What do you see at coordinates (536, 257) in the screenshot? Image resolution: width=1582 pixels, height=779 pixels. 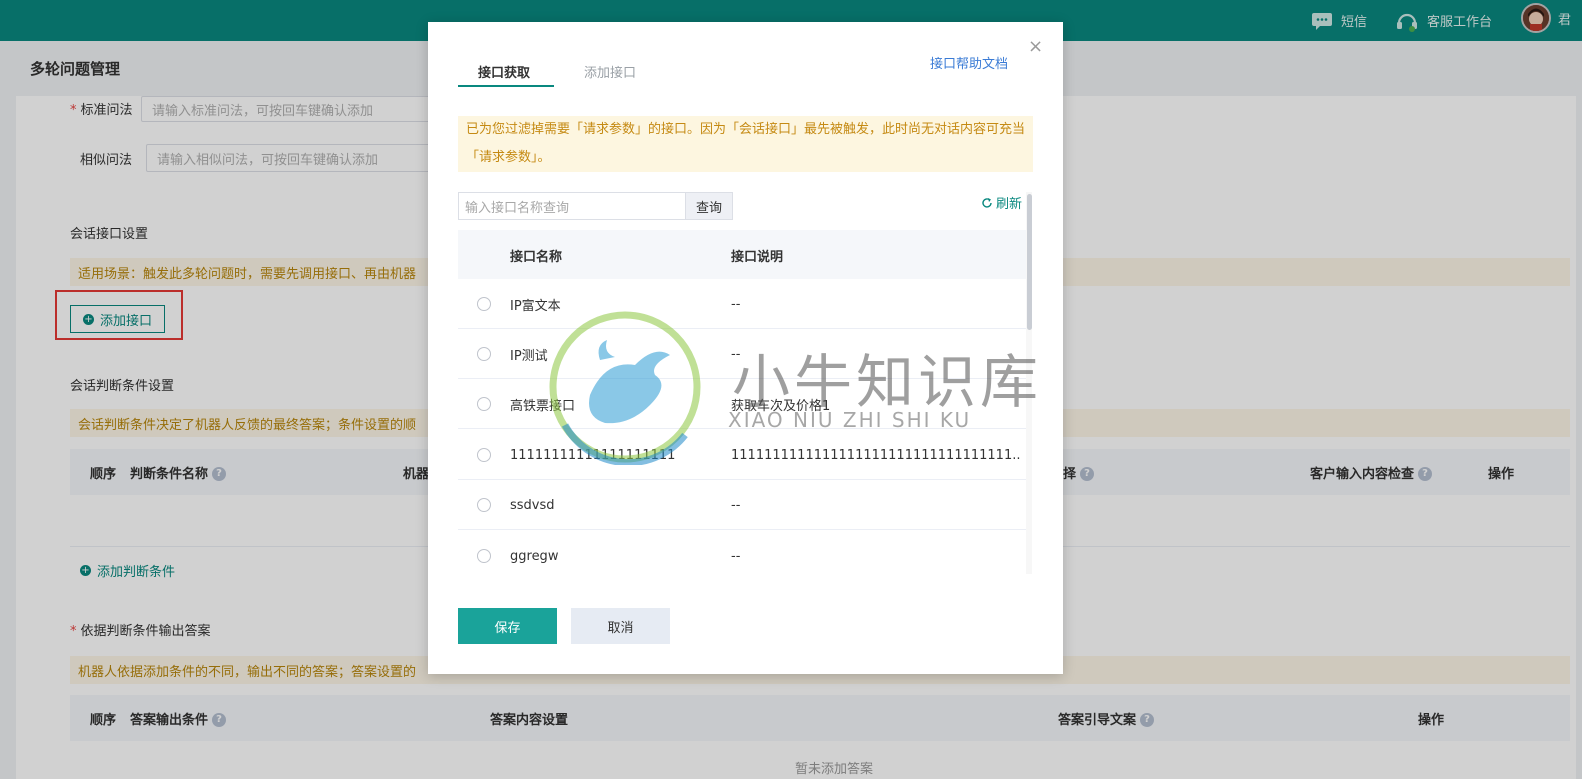 I see `col-api-name: 接口名称` at bounding box center [536, 257].